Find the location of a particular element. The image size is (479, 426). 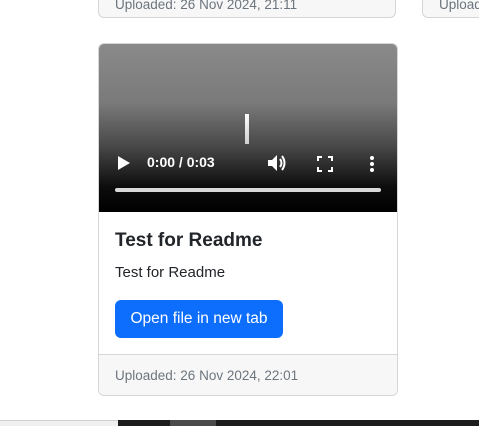

volume-icon is located at coordinates (277, 163).